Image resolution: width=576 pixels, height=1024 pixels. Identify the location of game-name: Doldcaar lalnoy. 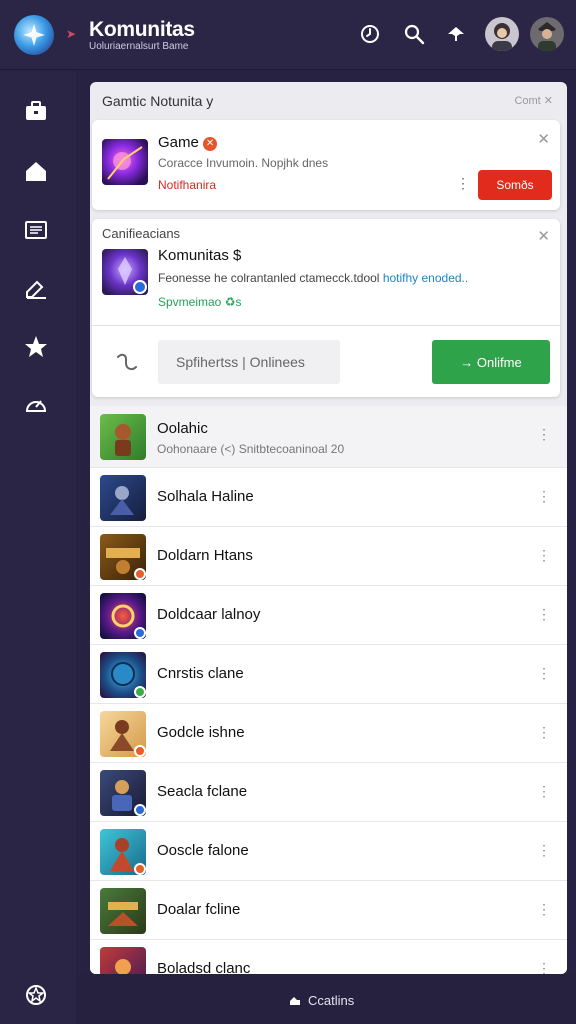
(209, 614).